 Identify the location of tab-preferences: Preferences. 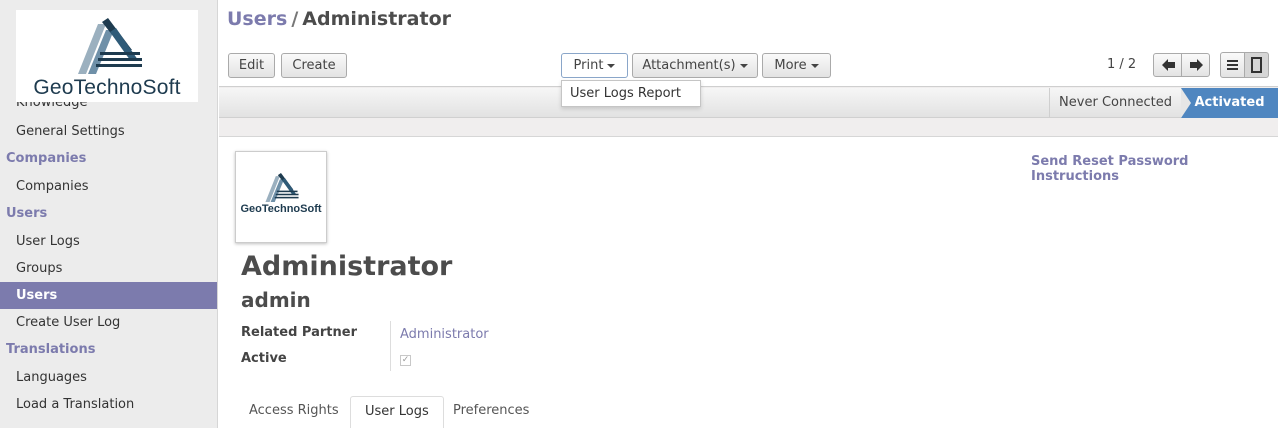
(491, 412).